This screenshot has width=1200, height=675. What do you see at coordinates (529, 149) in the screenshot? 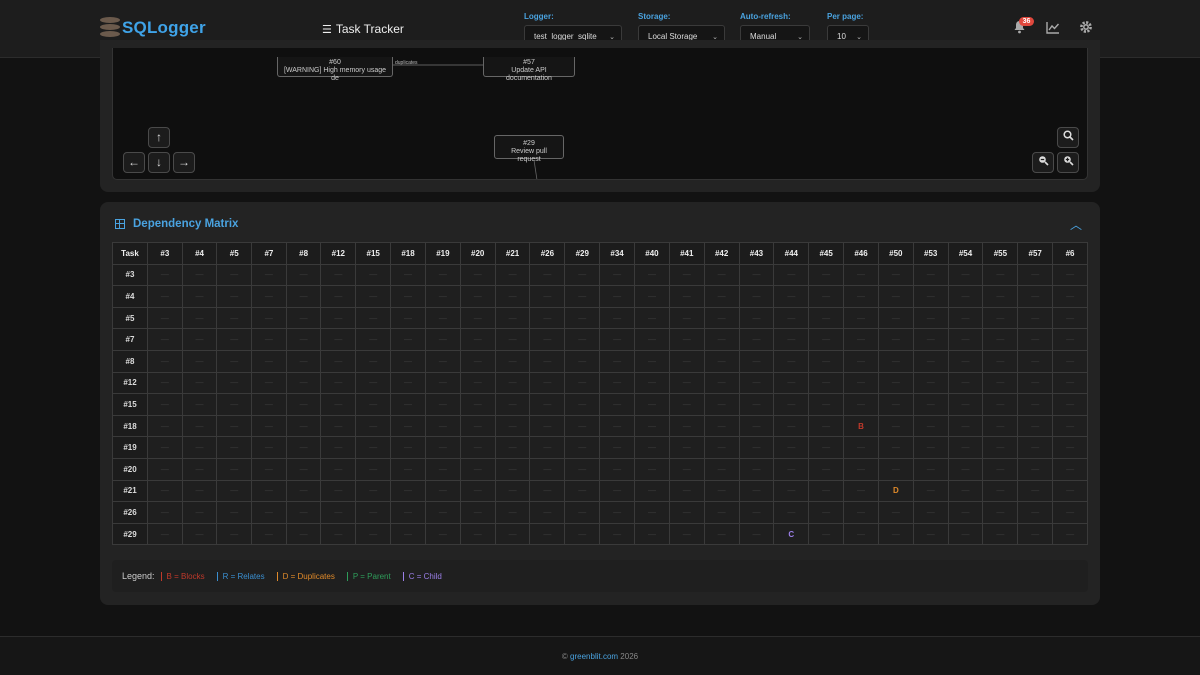
I see `graph-node-29: #29 Review pull request` at bounding box center [529, 149].